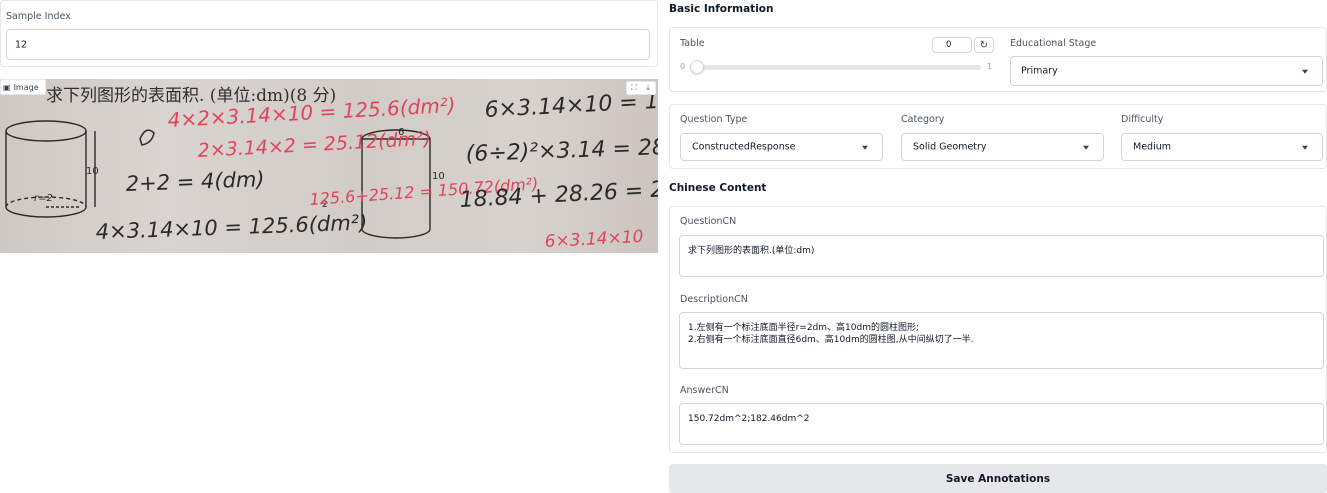 The image size is (1327, 493). Describe the element at coordinates (998, 478) in the screenshot. I see `save-annotations-button: Save Annotations` at that location.